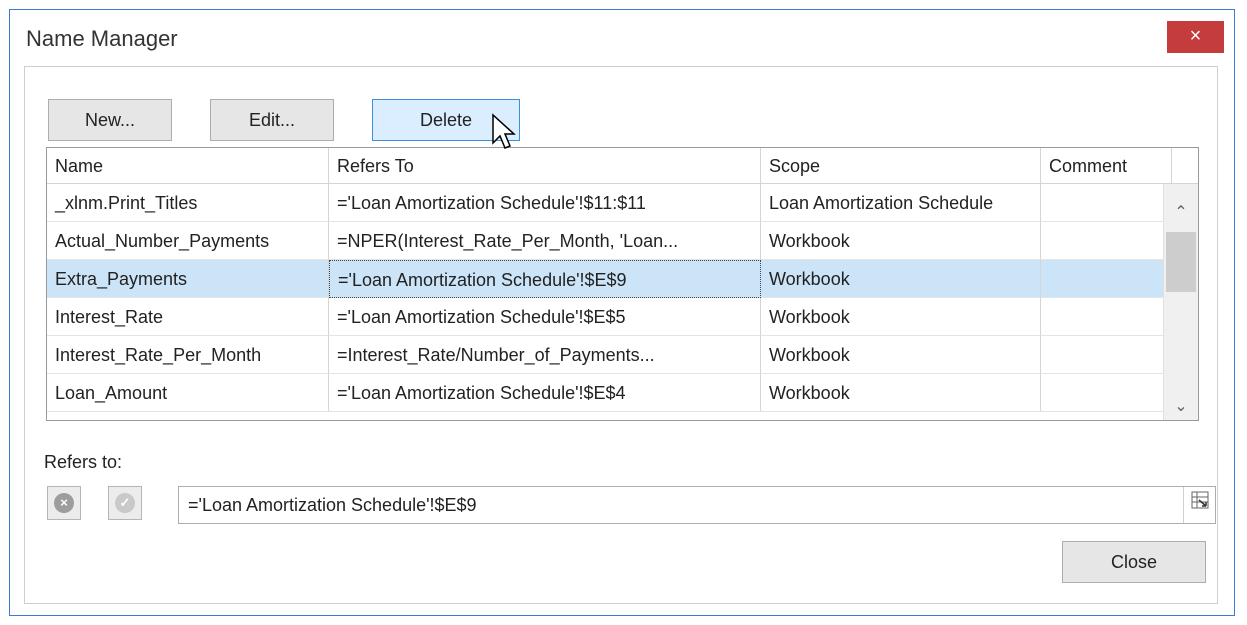 The image size is (1247, 625). I want to click on dialog-title: Name Manager, so click(102, 38).